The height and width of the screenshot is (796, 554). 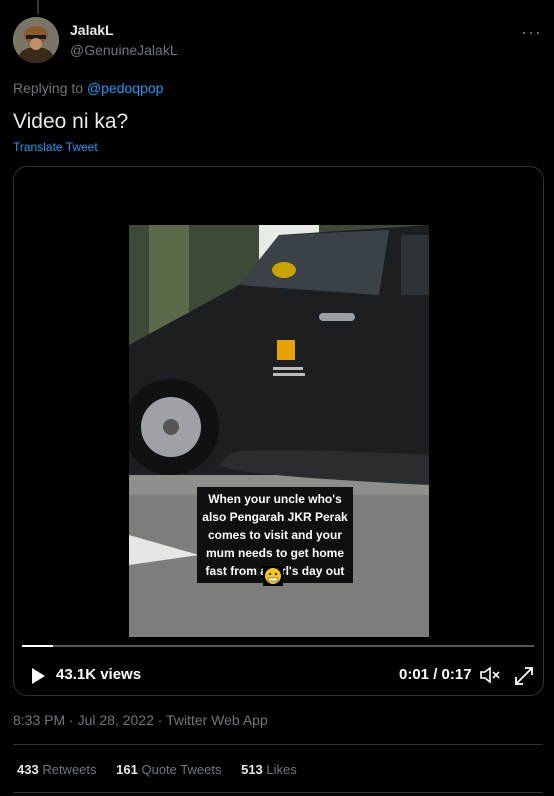 I want to click on retweets-stat: 433 Retweets, so click(x=58, y=769).